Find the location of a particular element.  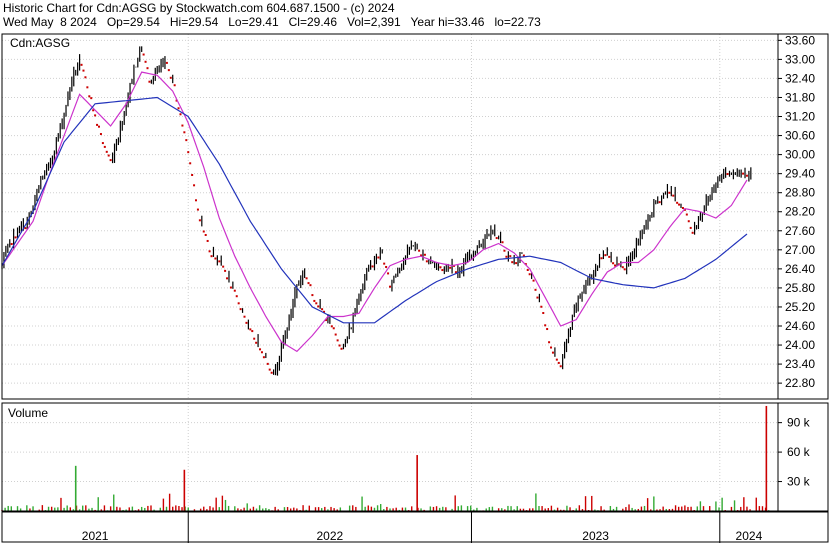

price-tick-label: 22.80 is located at coordinates (800, 383).